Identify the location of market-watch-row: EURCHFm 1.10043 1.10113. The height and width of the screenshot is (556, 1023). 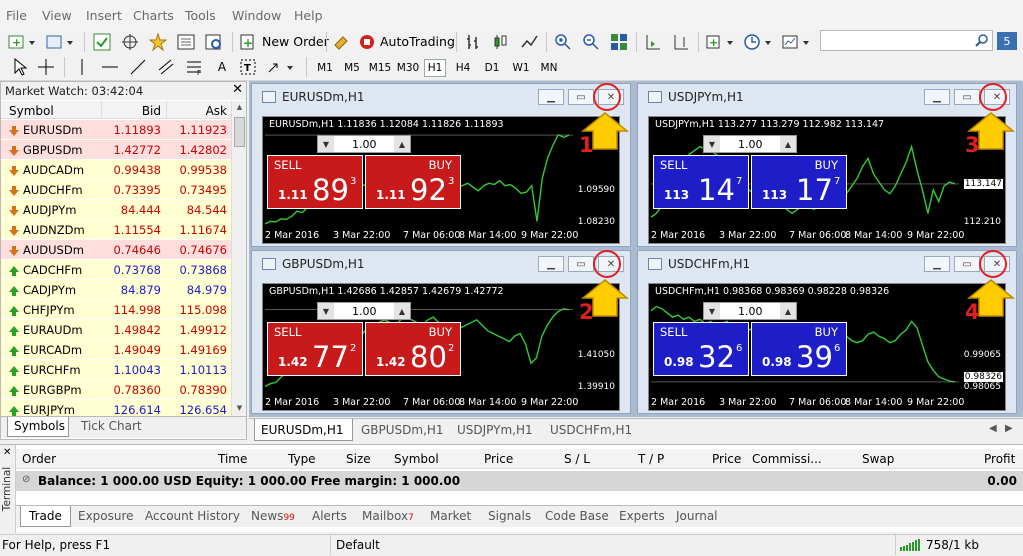
(116, 370).